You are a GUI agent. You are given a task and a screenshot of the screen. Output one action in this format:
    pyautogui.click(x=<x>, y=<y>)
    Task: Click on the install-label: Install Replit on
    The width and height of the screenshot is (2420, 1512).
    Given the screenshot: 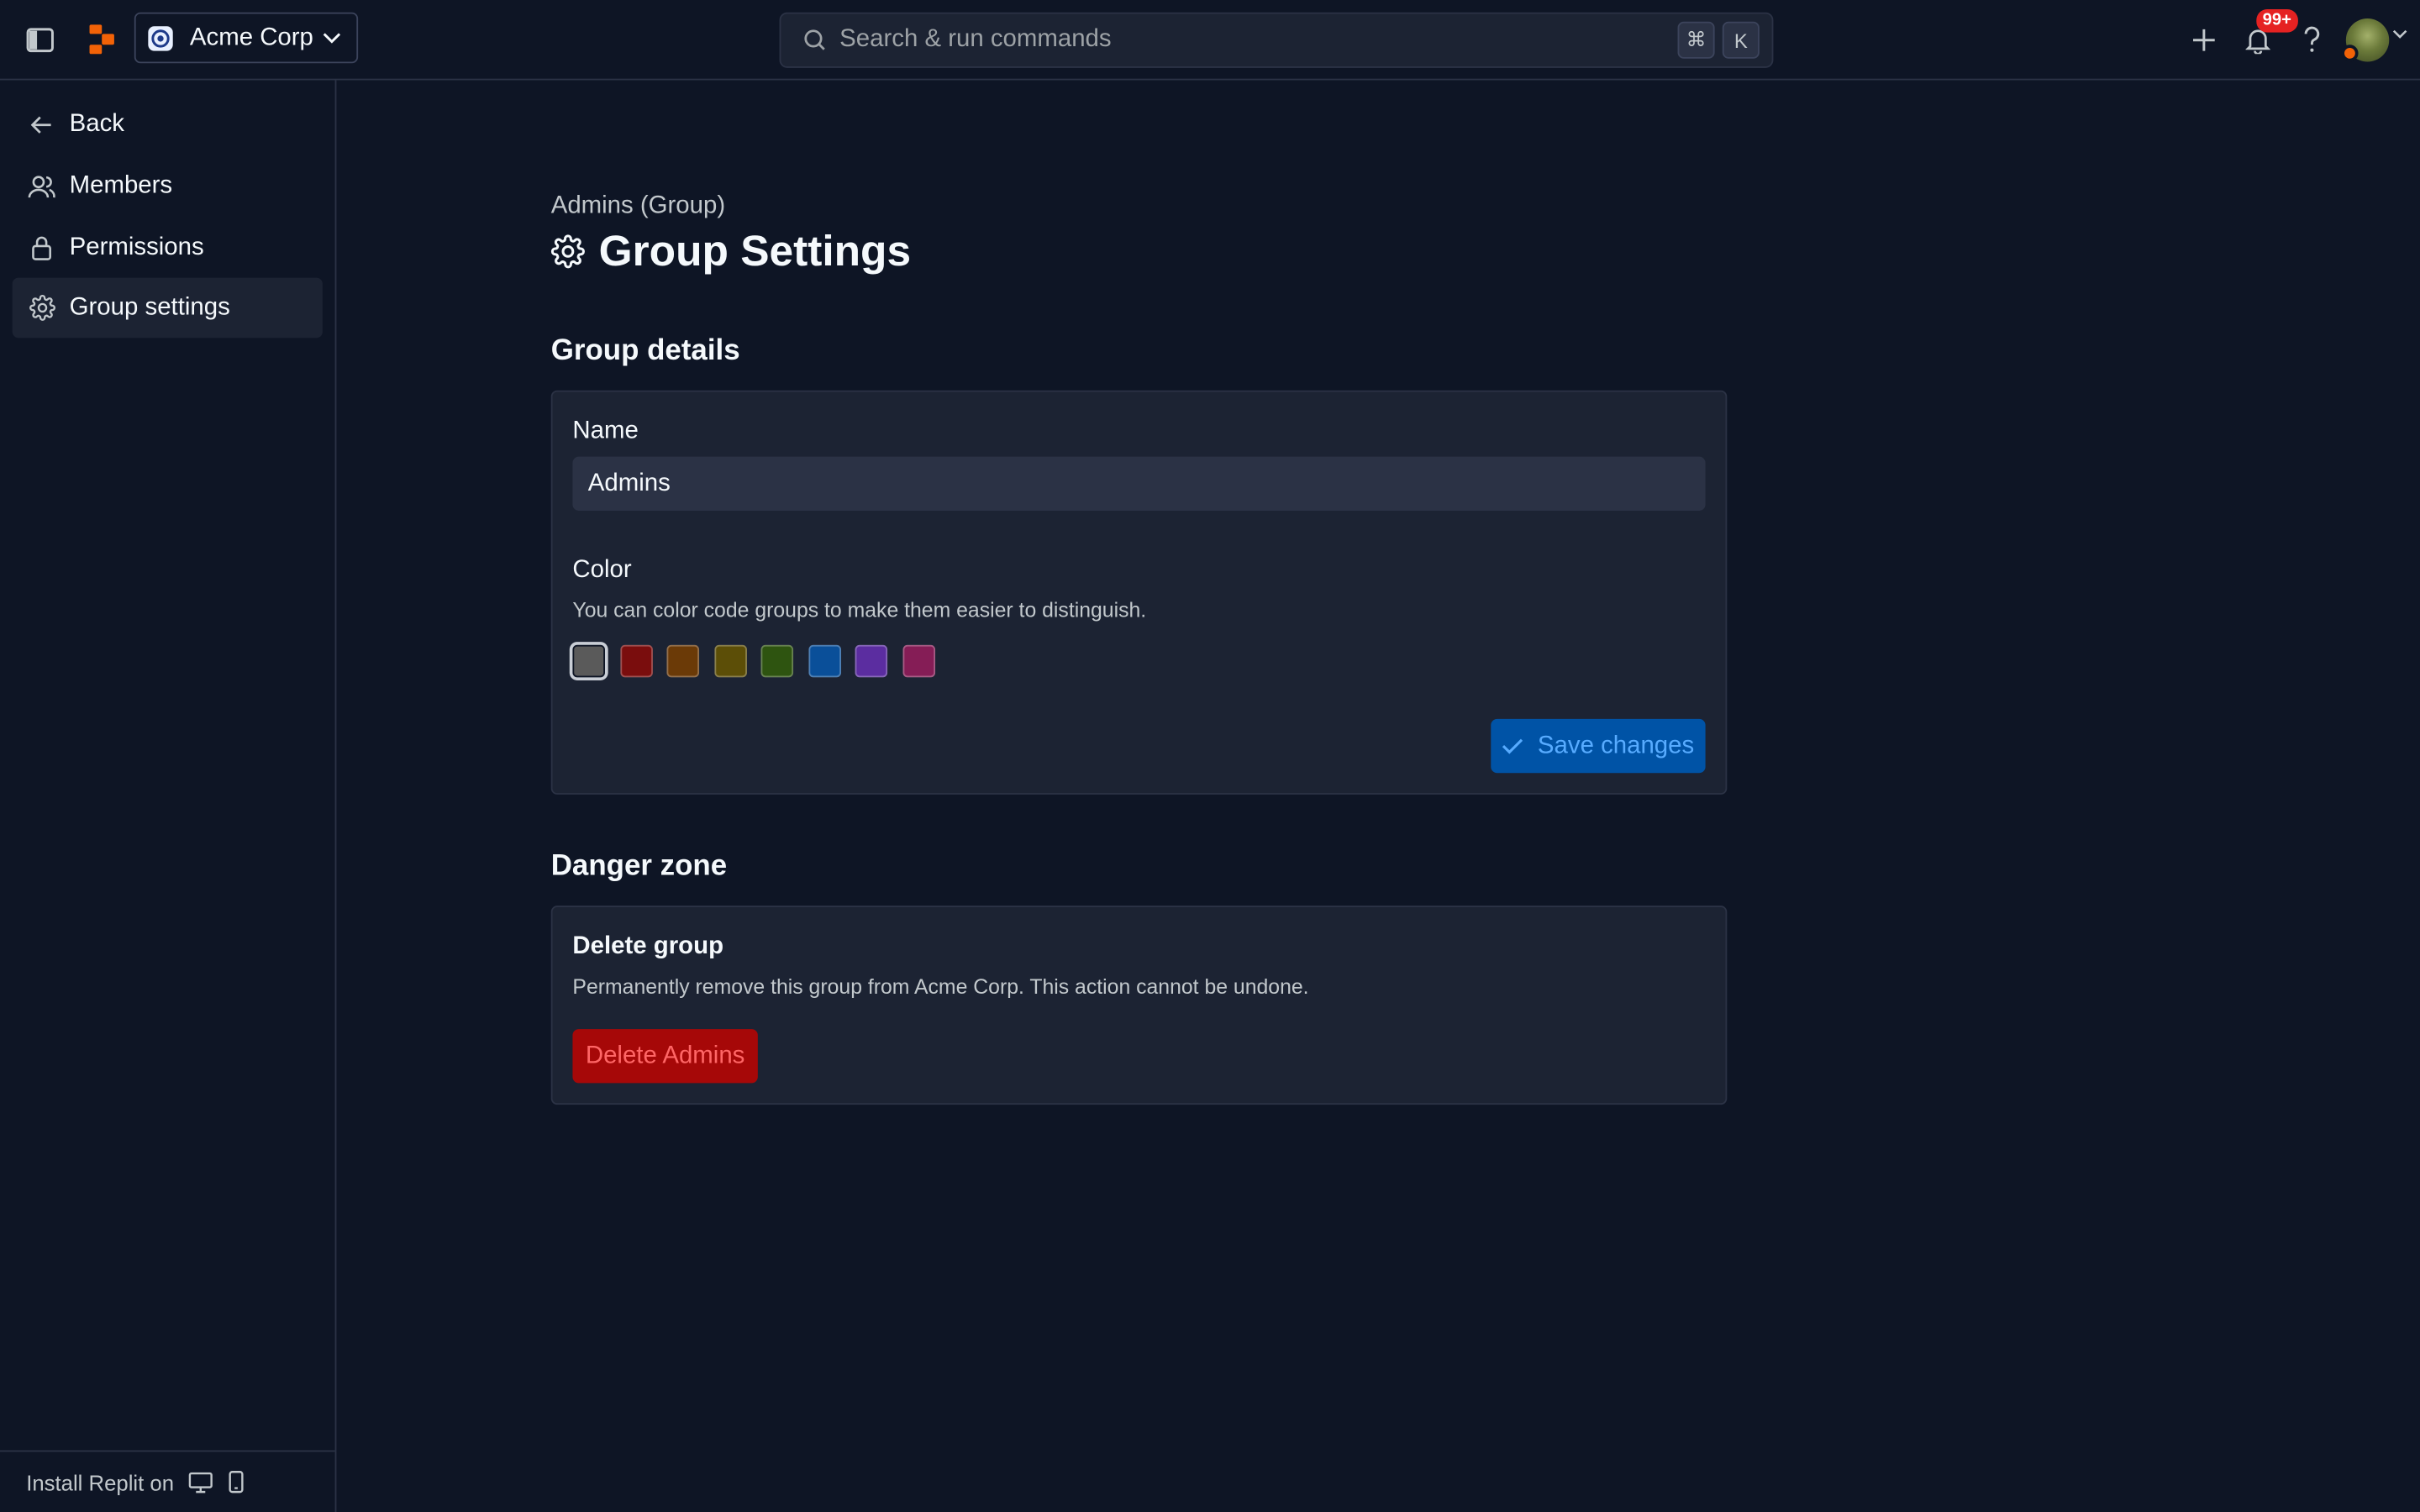 What is the action you would take?
    pyautogui.click(x=100, y=1481)
    